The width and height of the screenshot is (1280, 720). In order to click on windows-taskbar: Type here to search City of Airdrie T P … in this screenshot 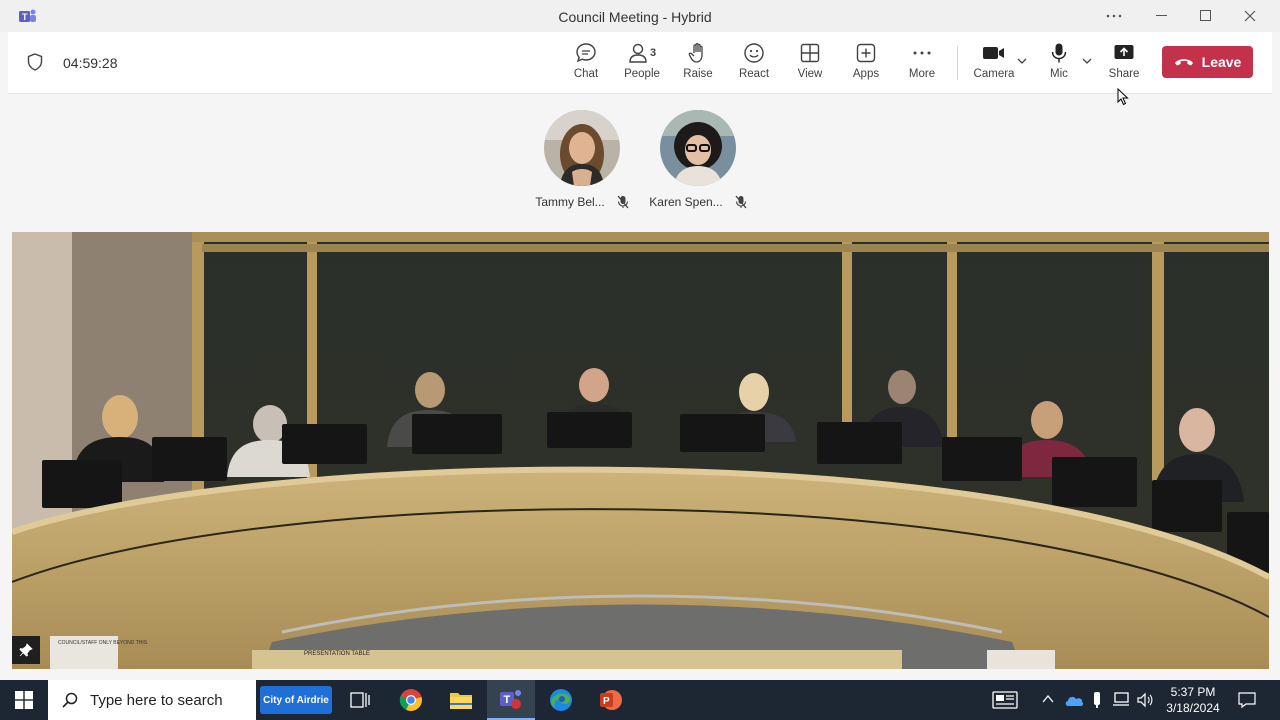, I will do `click(640, 700)`.